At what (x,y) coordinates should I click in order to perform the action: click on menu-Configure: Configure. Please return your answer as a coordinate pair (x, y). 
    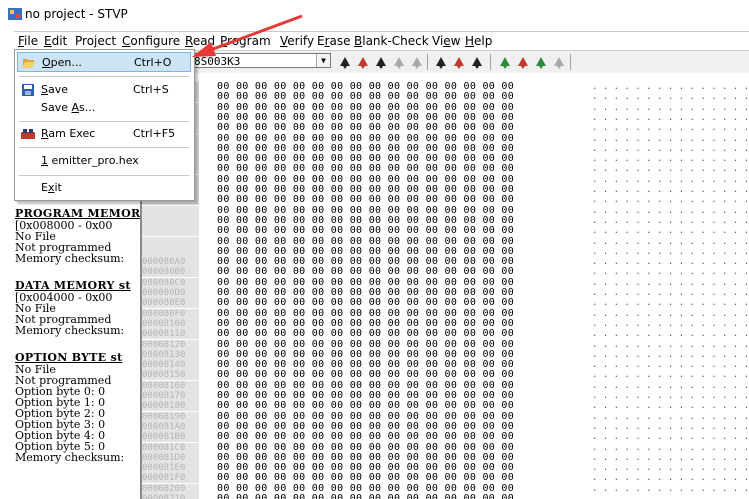
    Looking at the image, I should click on (151, 41).